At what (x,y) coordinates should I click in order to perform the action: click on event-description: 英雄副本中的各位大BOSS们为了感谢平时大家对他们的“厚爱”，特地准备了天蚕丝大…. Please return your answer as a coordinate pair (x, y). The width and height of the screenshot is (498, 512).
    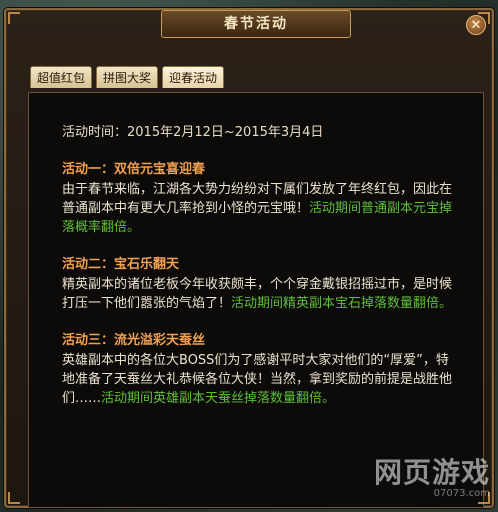
    Looking at the image, I should click on (257, 379).